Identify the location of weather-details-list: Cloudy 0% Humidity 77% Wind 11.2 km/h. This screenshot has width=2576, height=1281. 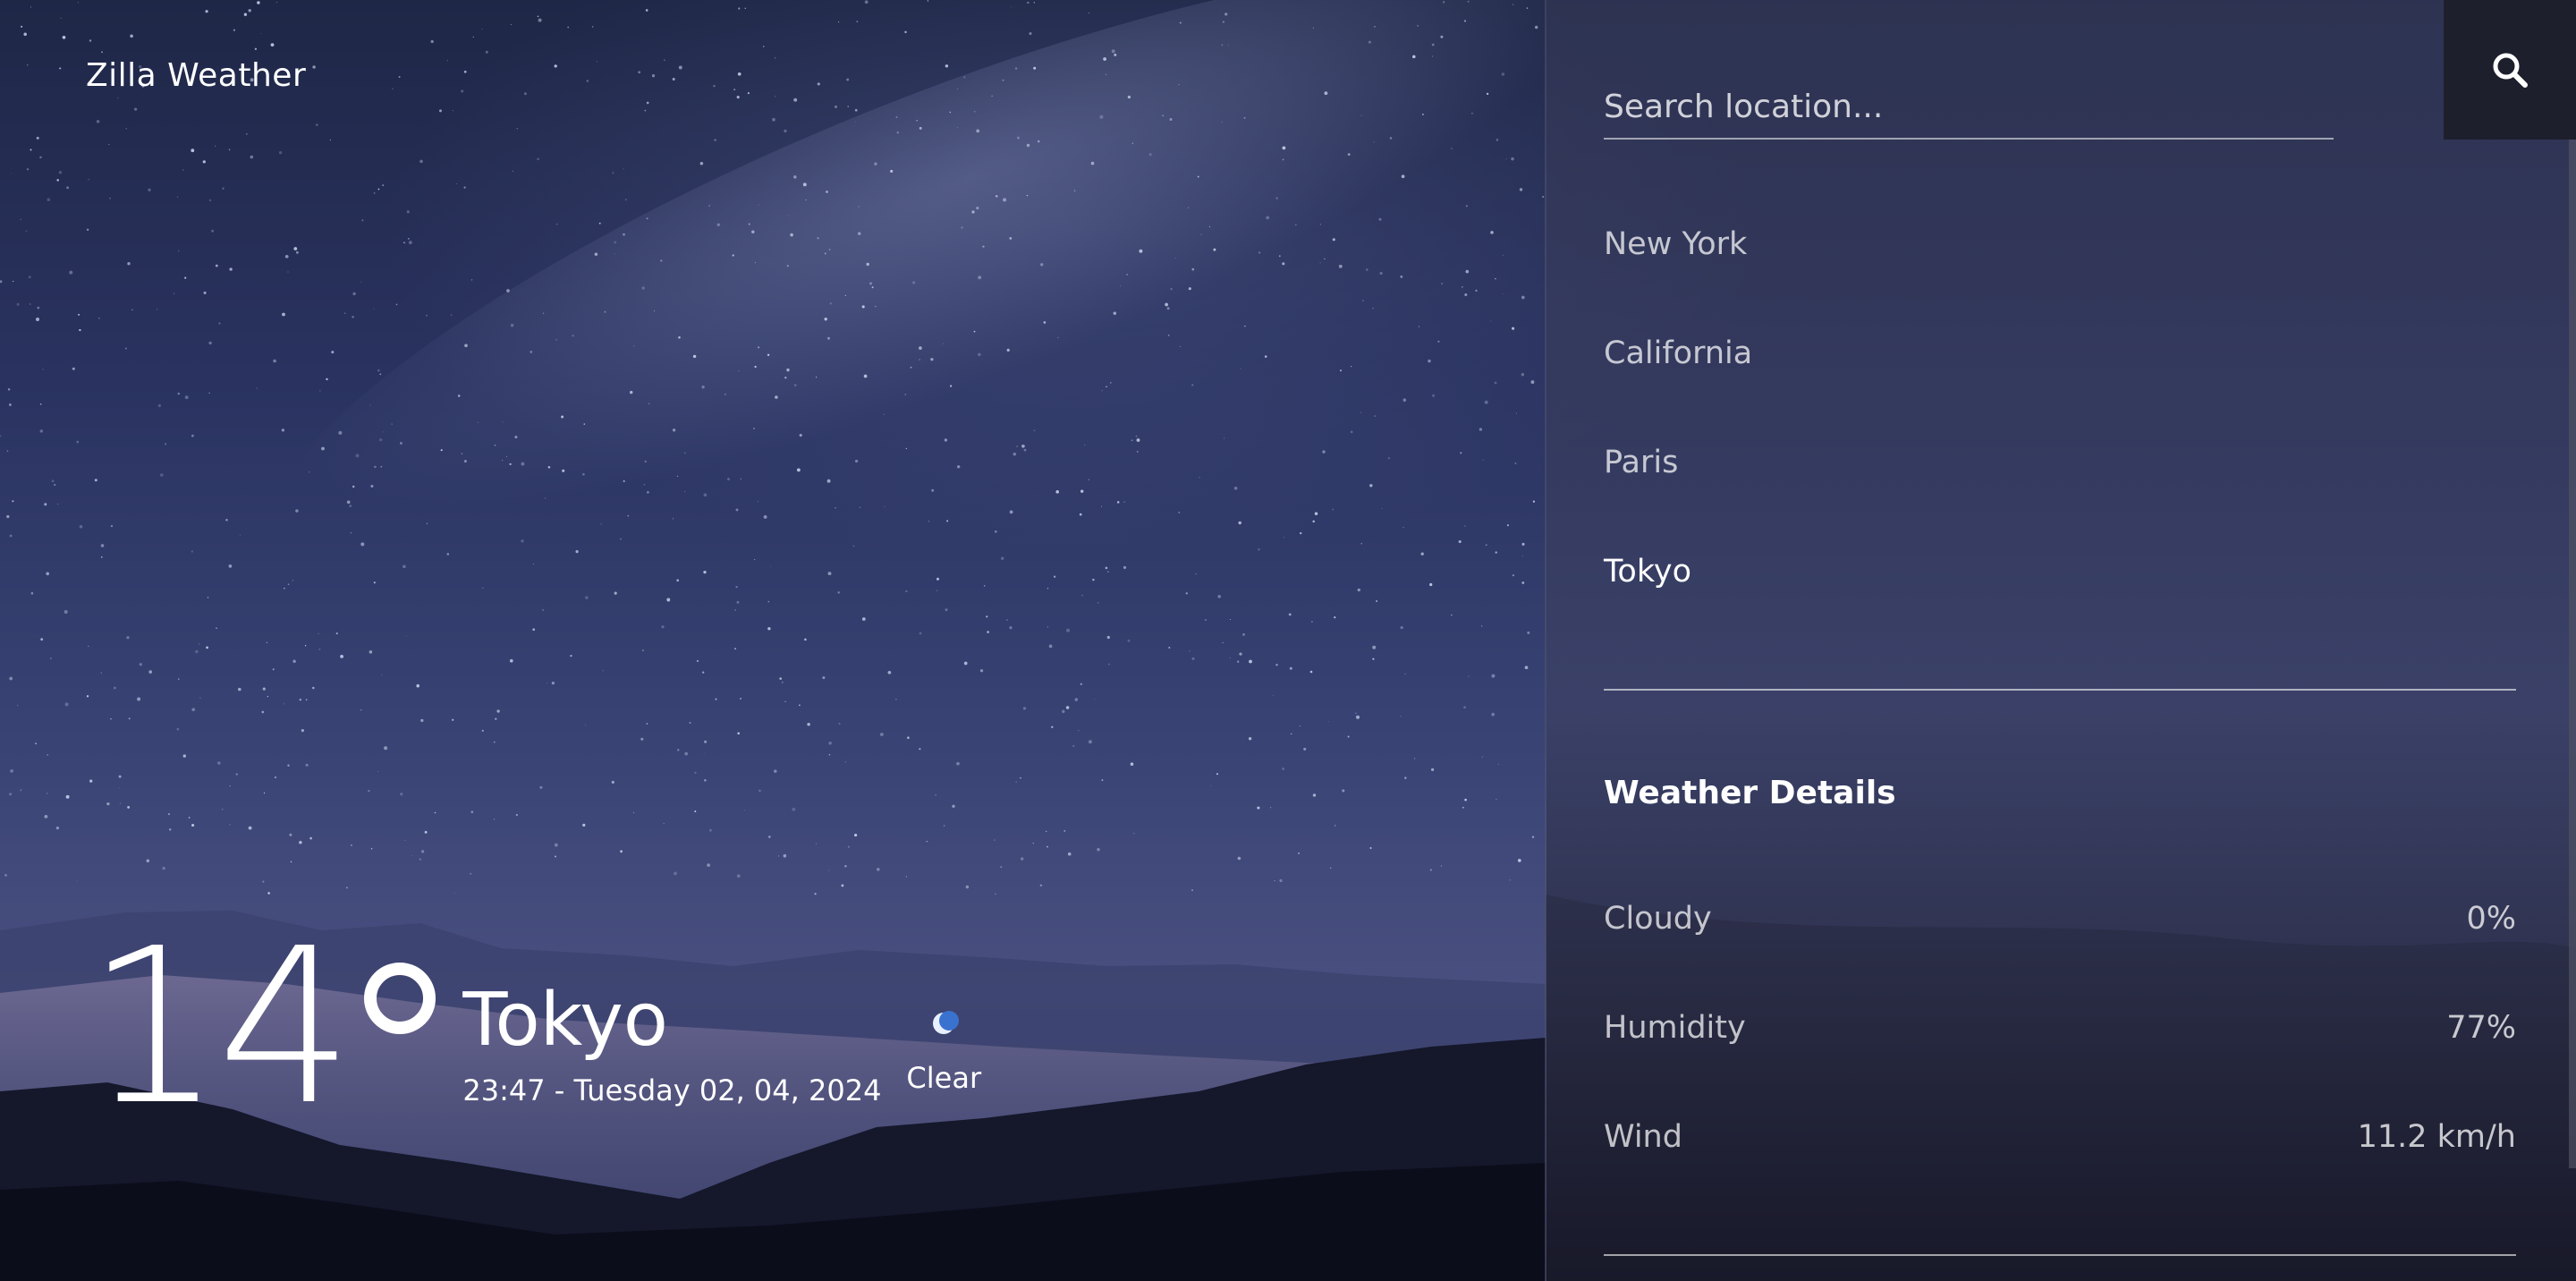
(2060, 1060).